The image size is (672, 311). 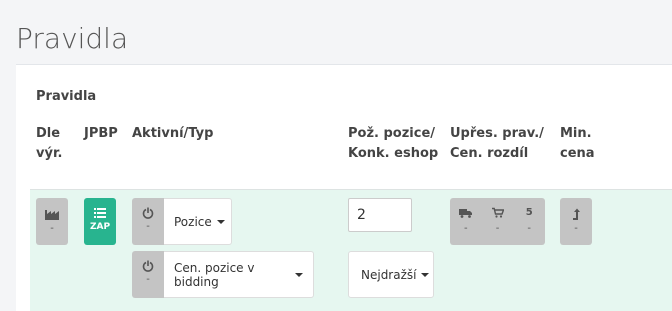 I want to click on power-value-2: -, so click(x=148, y=279).